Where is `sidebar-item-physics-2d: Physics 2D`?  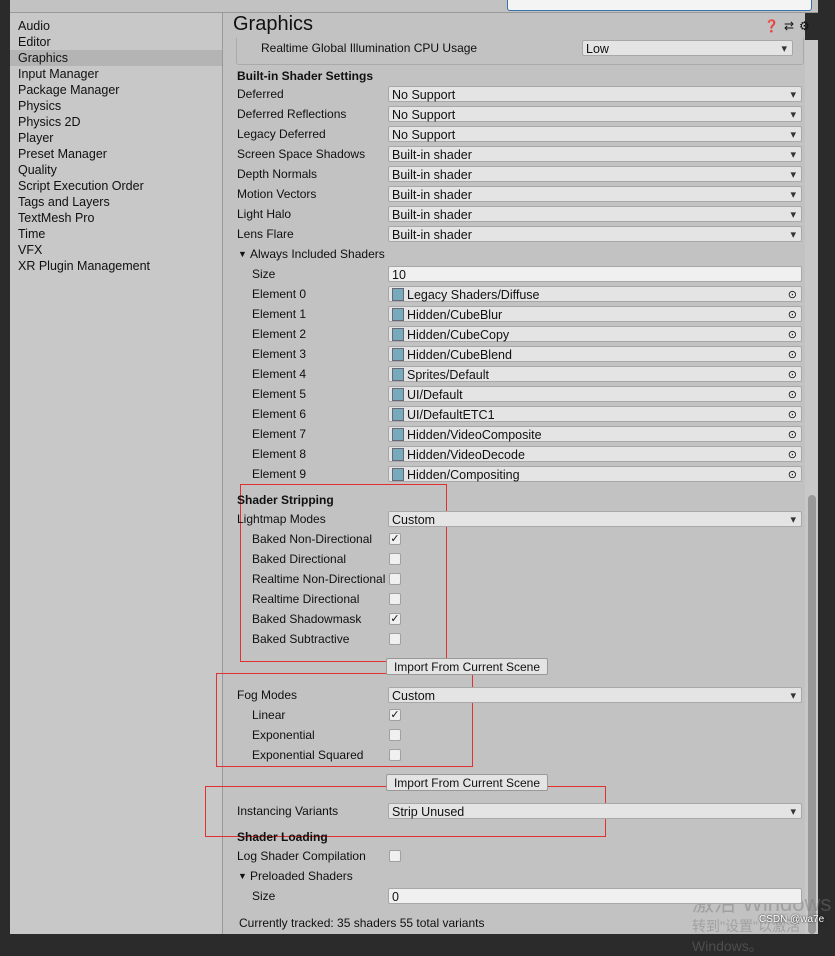 sidebar-item-physics-2d: Physics 2D is located at coordinates (116, 122).